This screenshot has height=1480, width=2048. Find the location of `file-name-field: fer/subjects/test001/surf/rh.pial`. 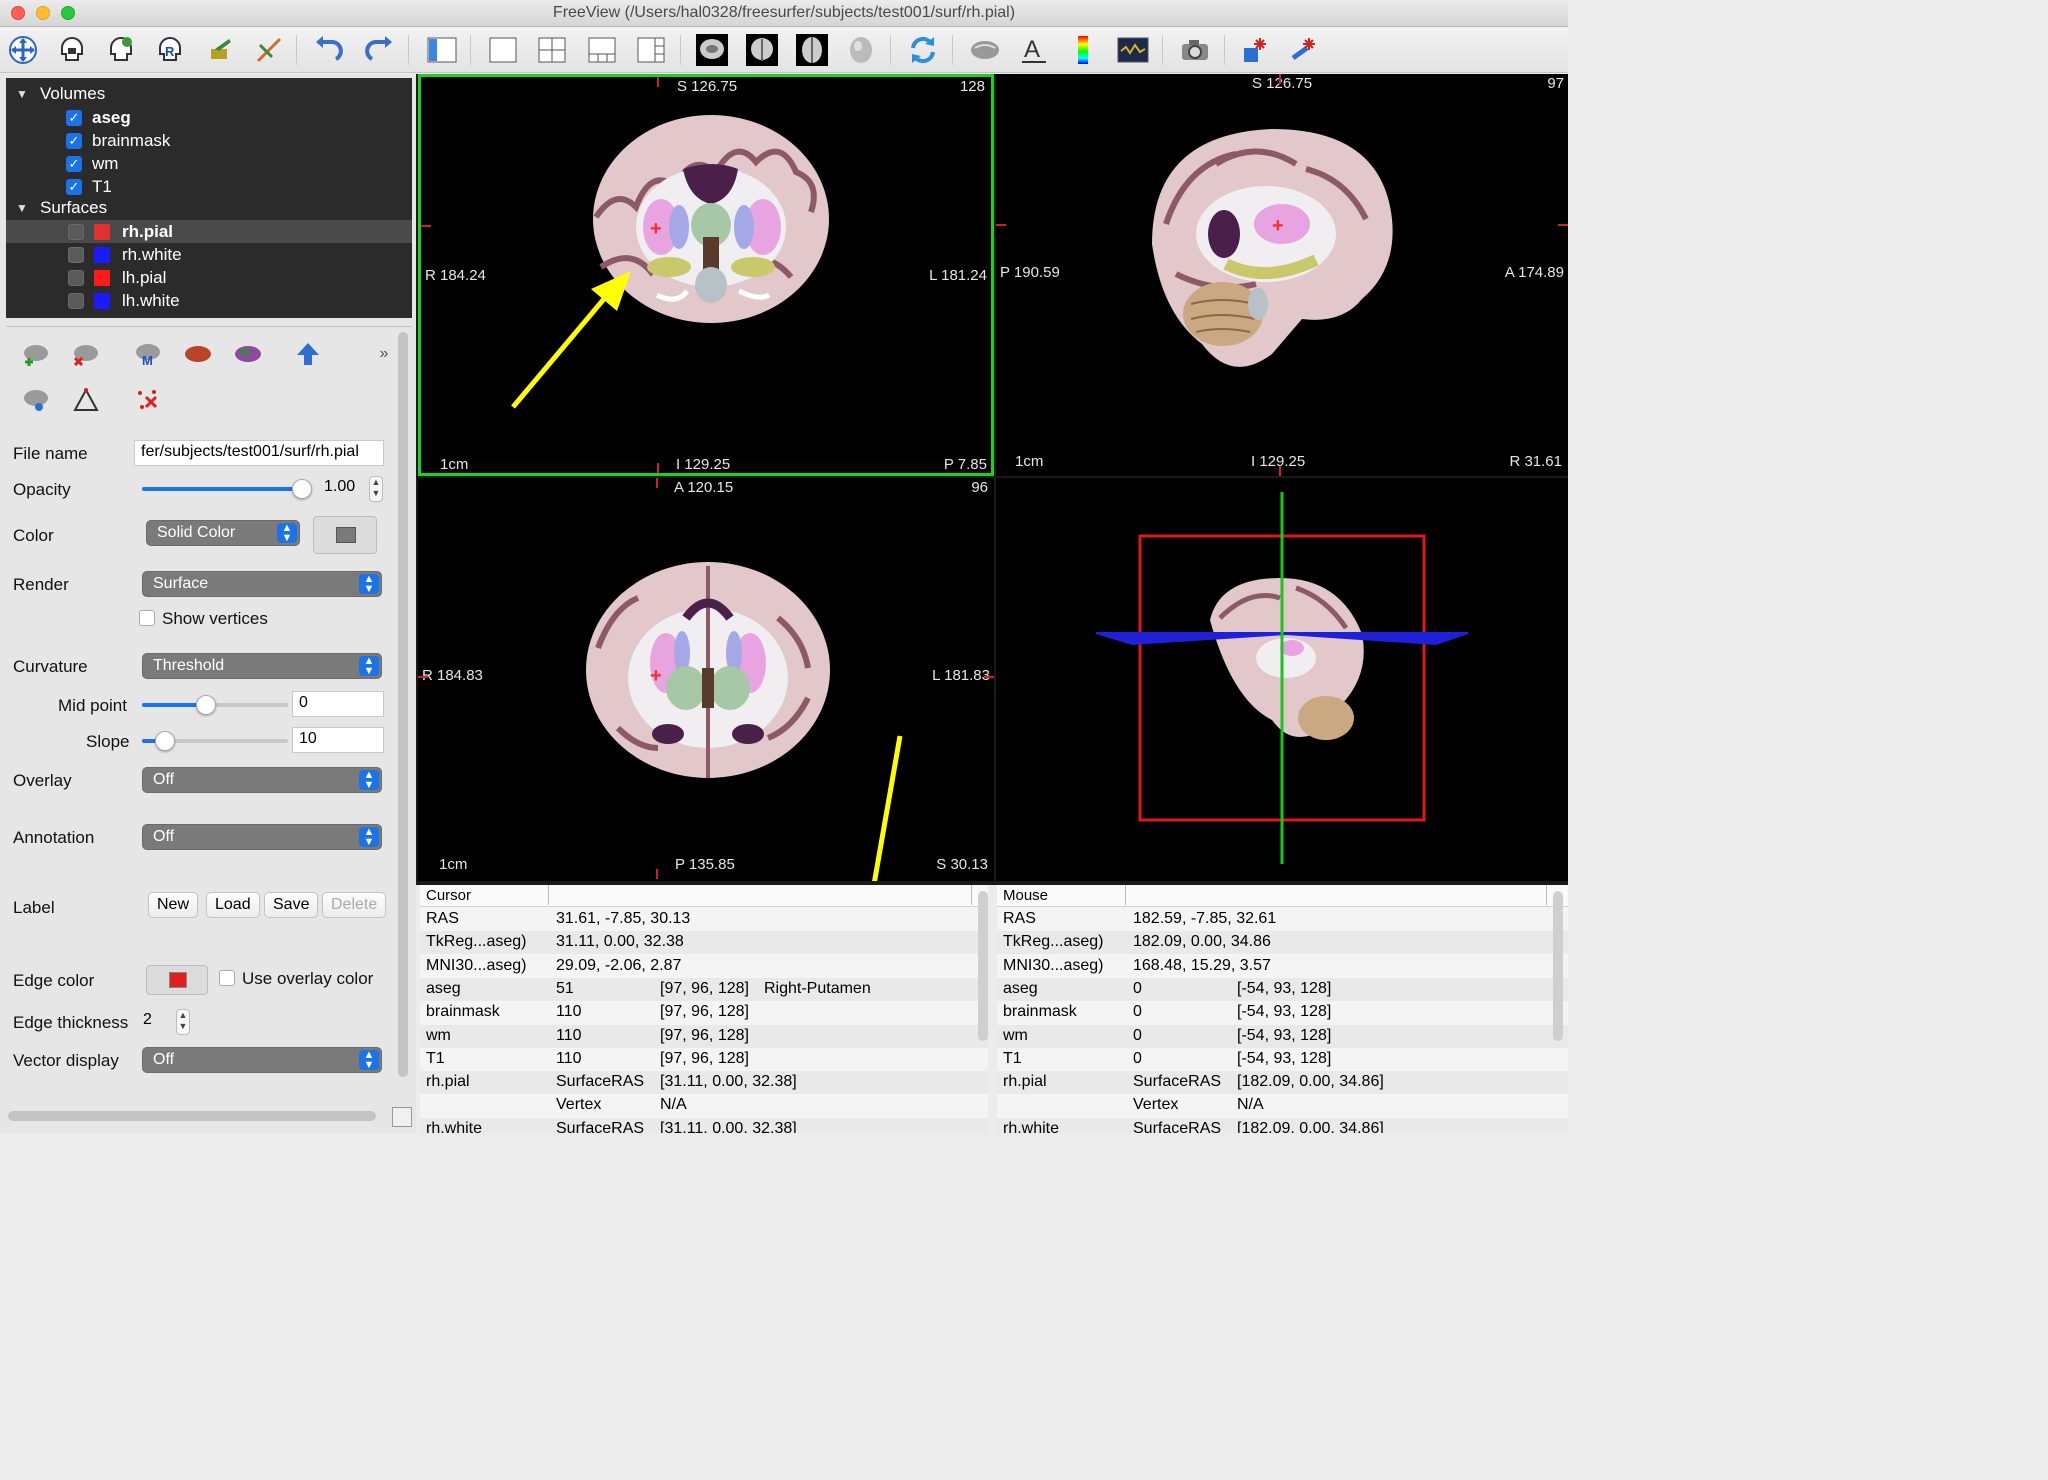

file-name-field: fer/subjects/test001/surf/rh.pial is located at coordinates (259, 453).